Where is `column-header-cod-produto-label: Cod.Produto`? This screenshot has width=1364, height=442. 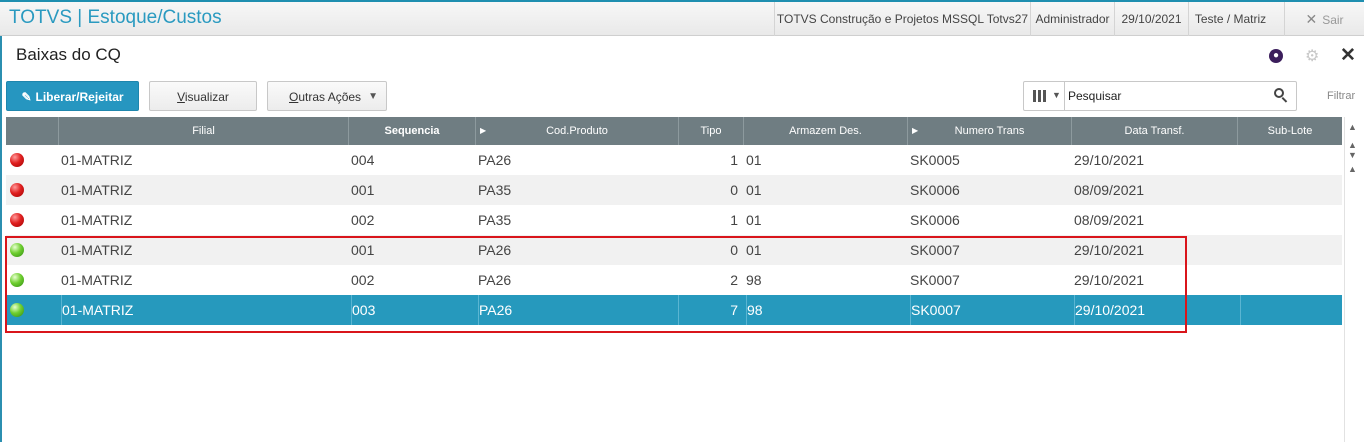
column-header-cod-produto-label: Cod.Produto is located at coordinates (577, 131).